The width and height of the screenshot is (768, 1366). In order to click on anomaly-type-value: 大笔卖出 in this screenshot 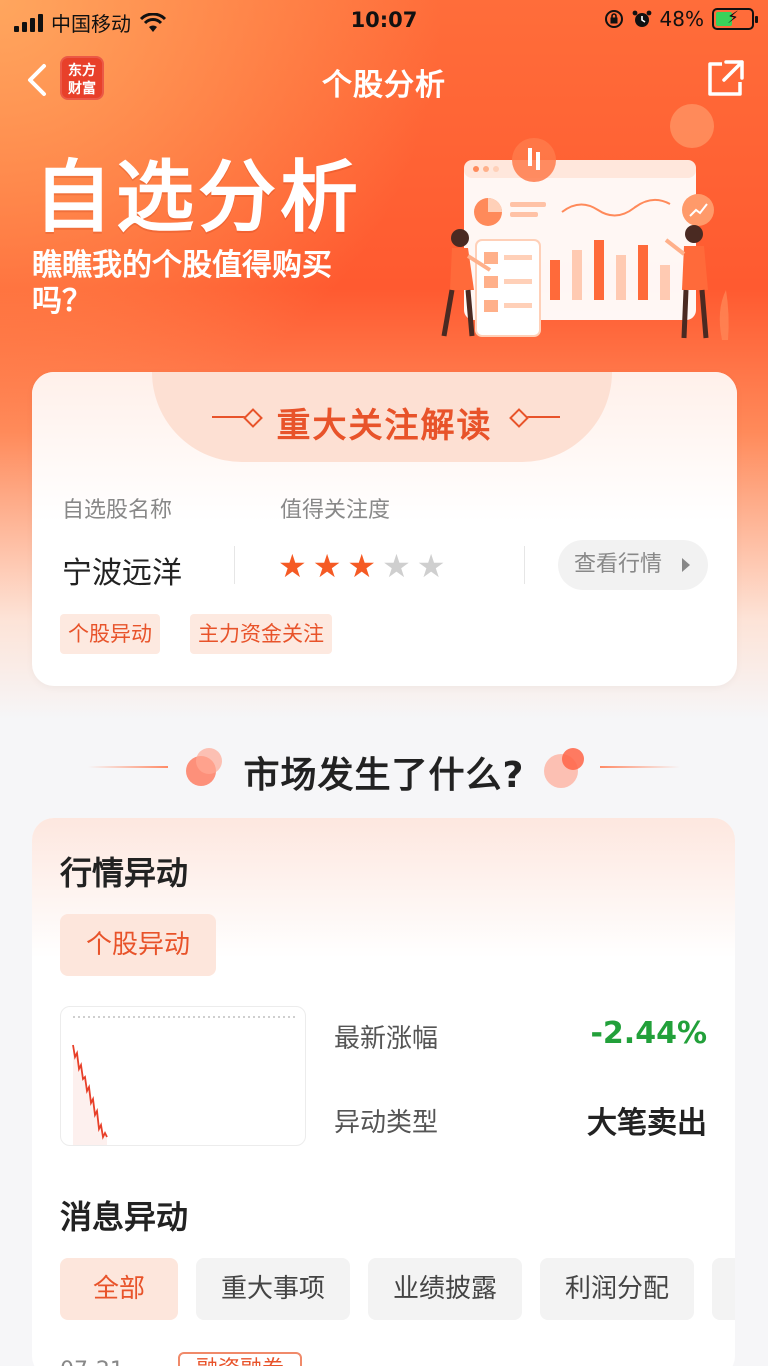, I will do `click(647, 1123)`.